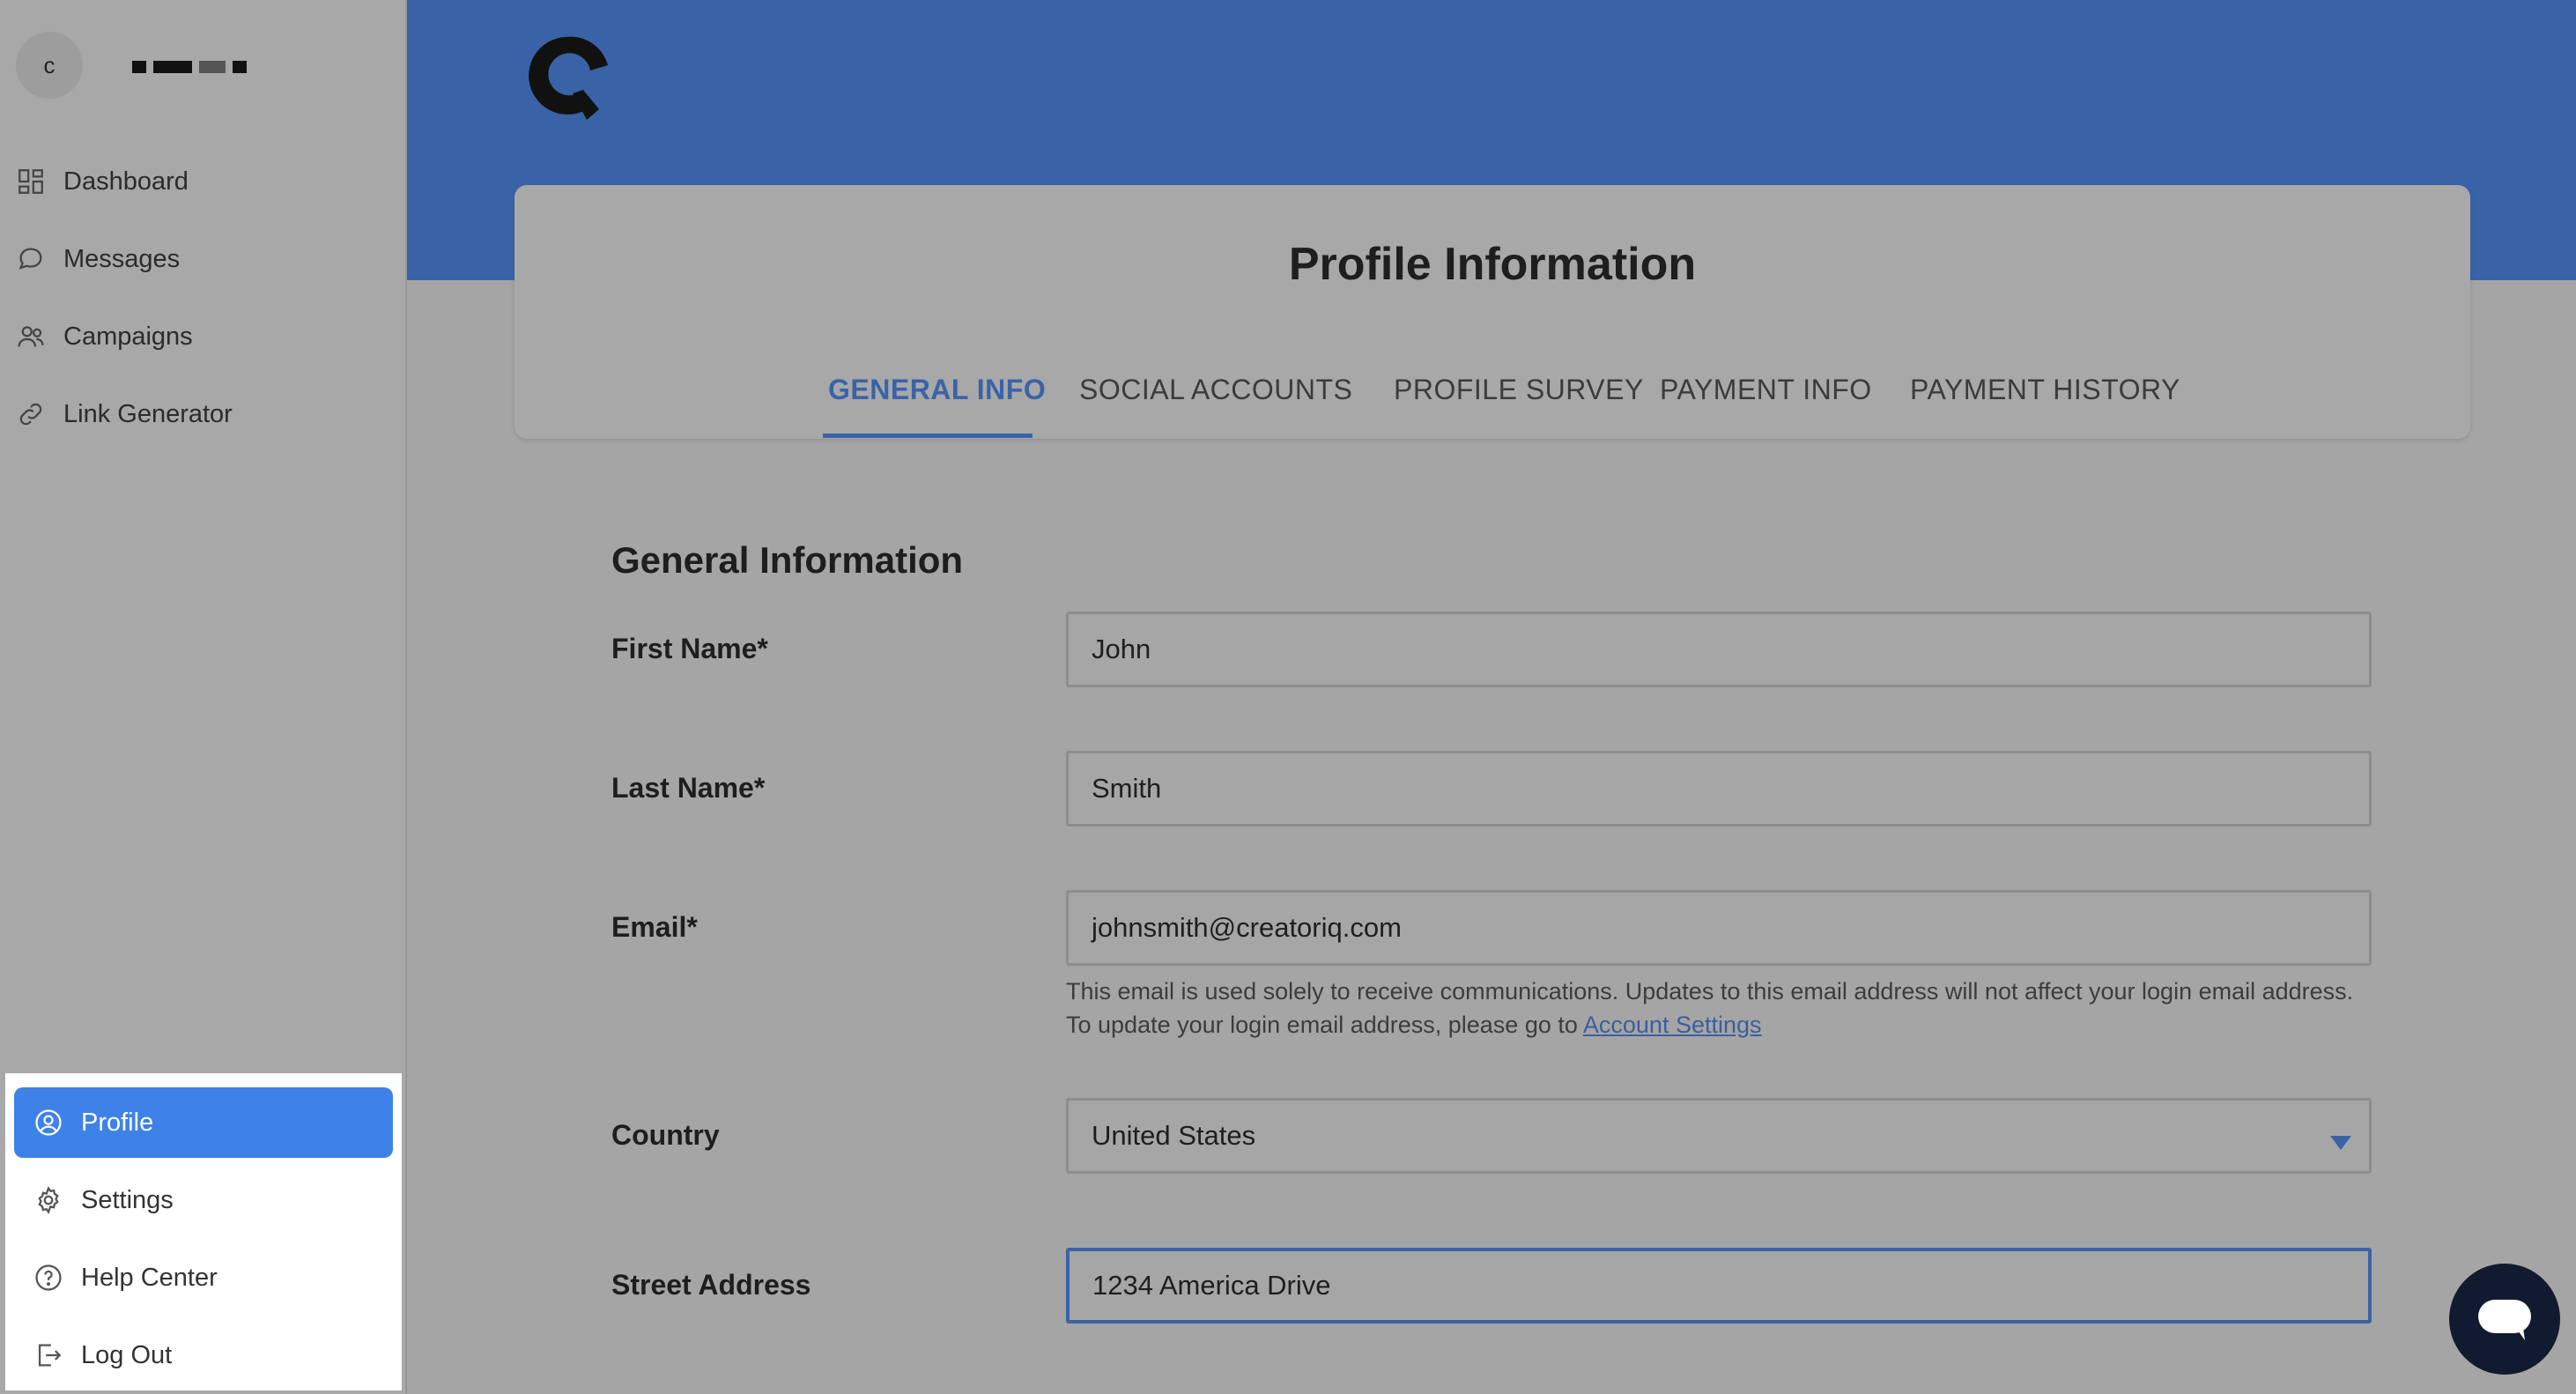  Describe the element at coordinates (49, 1200) in the screenshot. I see `gear-icon` at that location.